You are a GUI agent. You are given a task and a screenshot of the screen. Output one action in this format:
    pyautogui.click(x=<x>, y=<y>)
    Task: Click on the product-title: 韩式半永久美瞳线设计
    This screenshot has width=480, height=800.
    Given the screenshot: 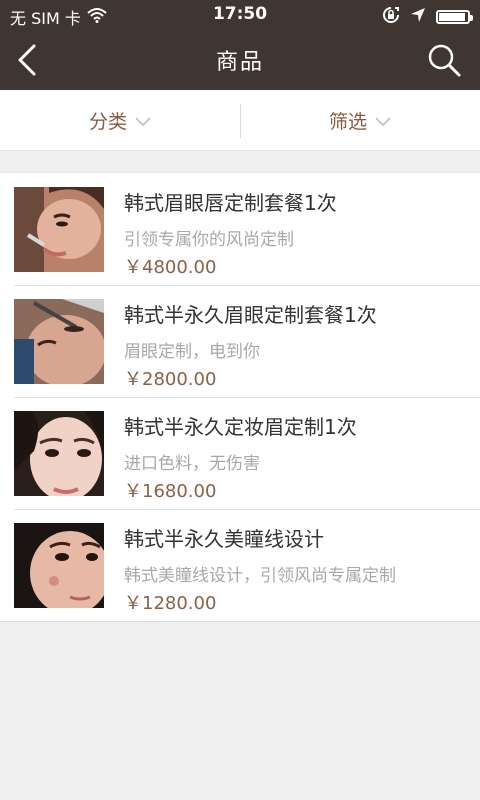 What is the action you would take?
    pyautogui.click(x=224, y=539)
    